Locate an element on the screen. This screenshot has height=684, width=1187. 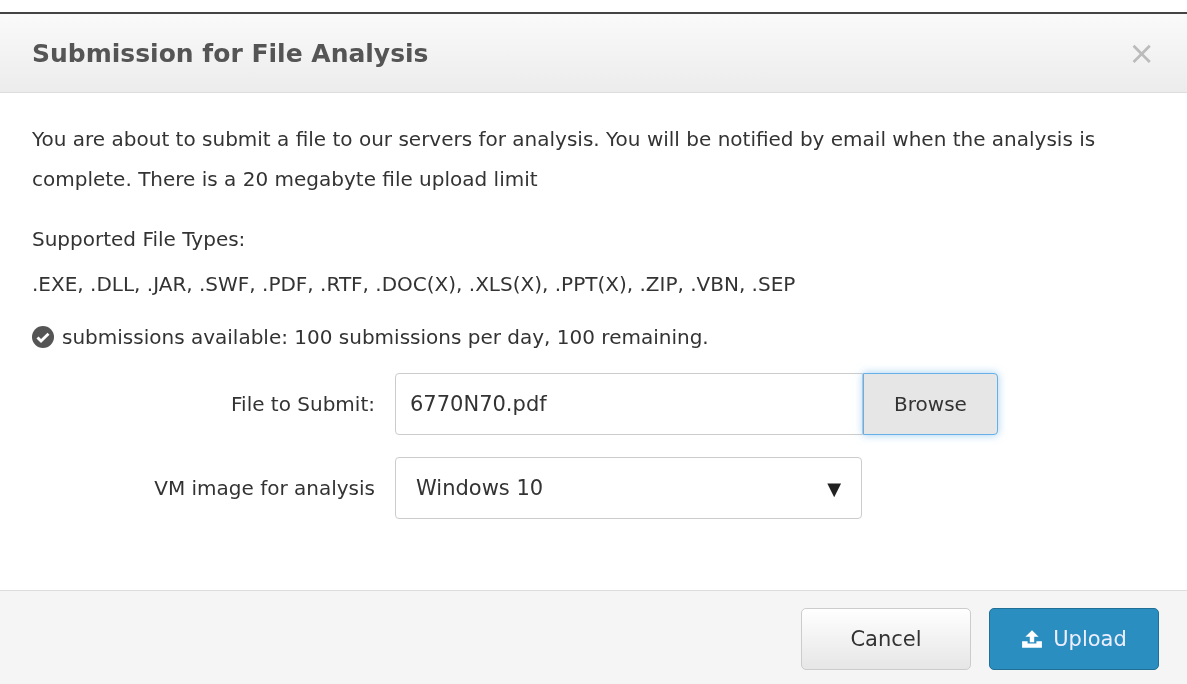
field-label: File to Submit: is located at coordinates (303, 404).